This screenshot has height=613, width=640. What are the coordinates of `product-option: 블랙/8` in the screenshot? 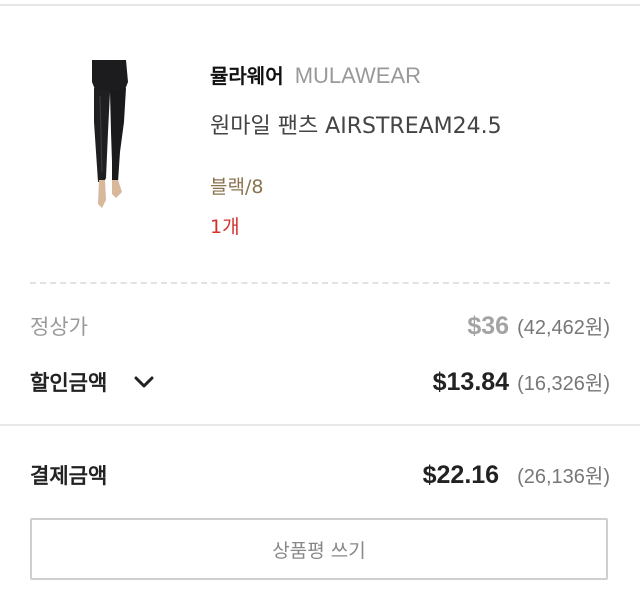 It's located at (237, 187).